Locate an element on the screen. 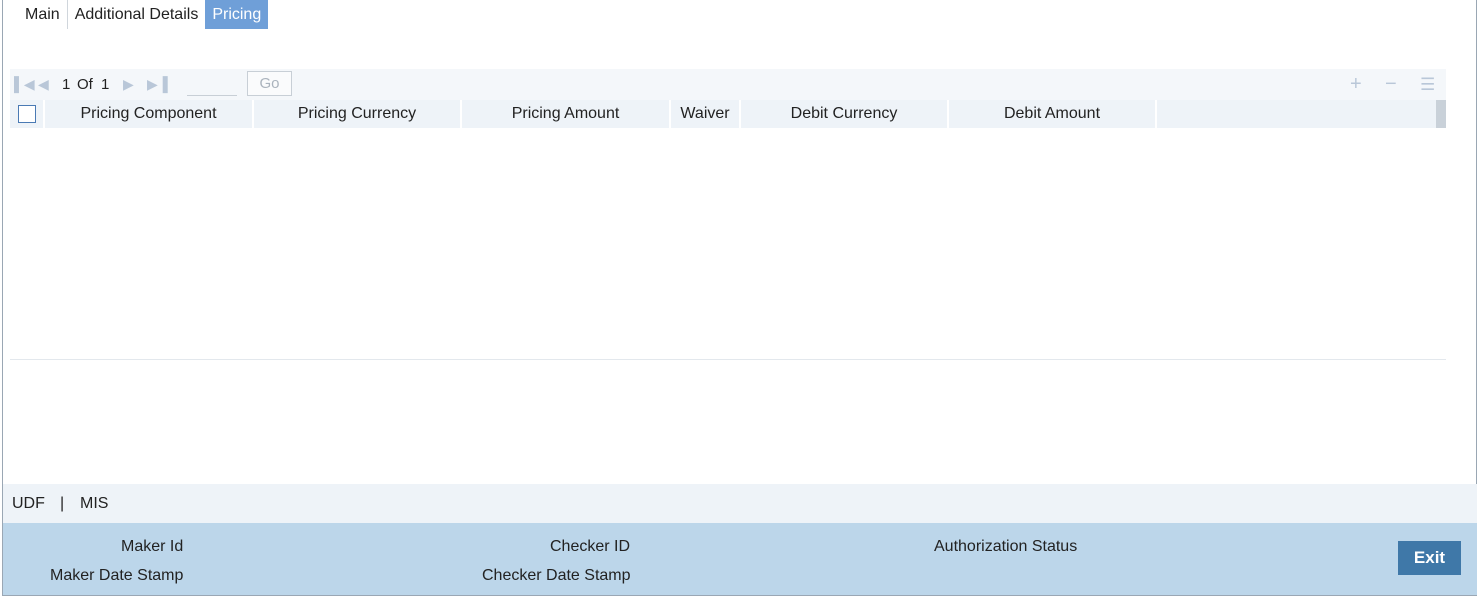 The image size is (1480, 598). column-header: Waiver is located at coordinates (706, 114).